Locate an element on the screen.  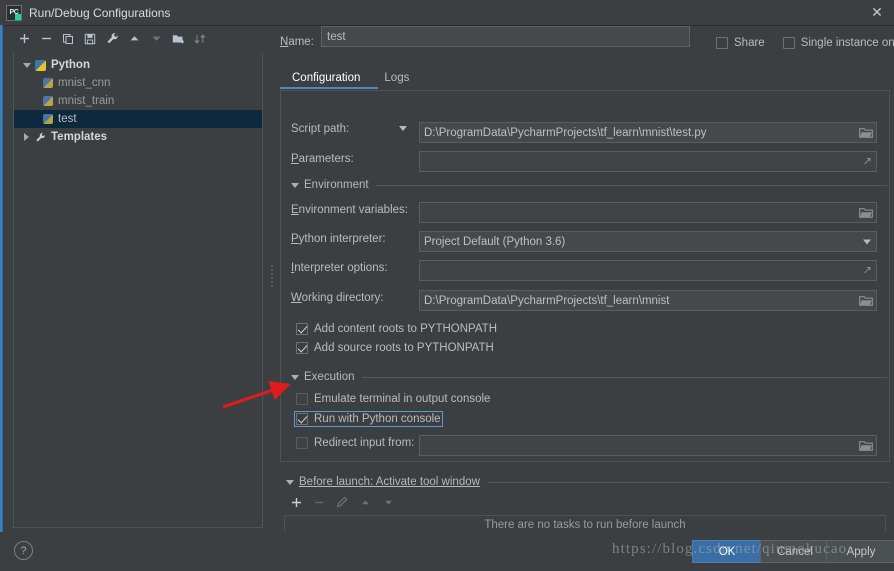
working-directory-label: Working directory: is located at coordinates (337, 298).